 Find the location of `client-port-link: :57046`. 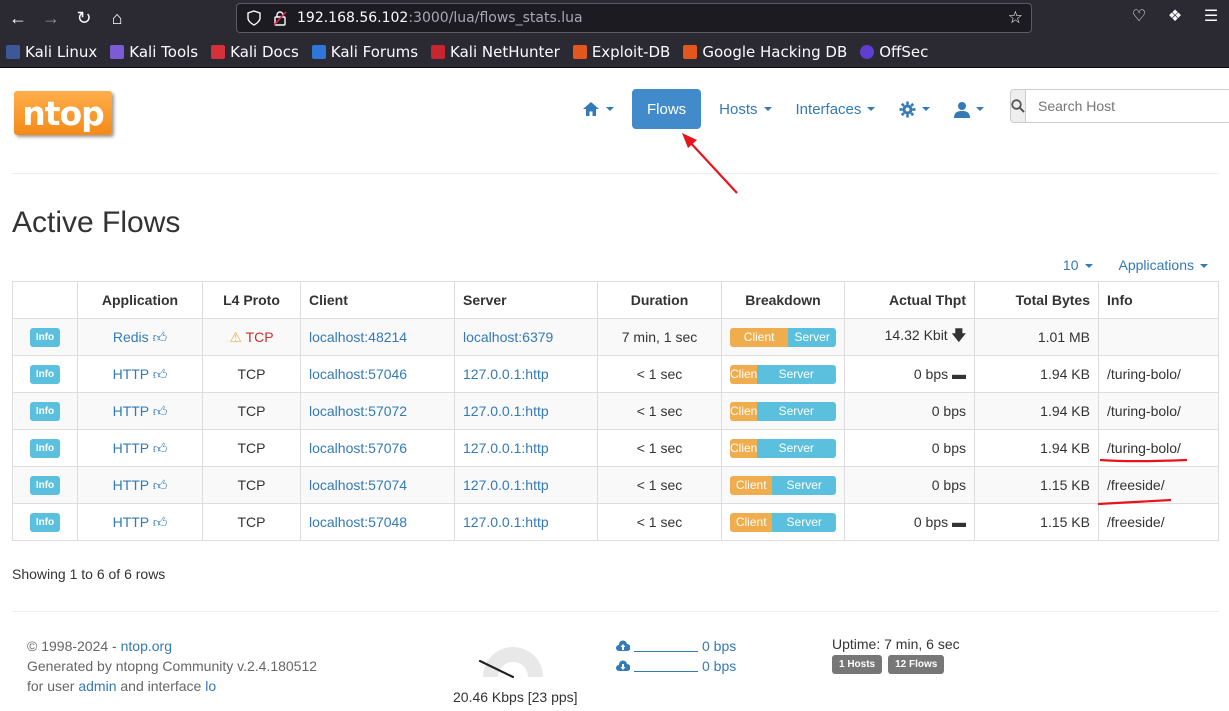

client-port-link: :57046 is located at coordinates (385, 374).